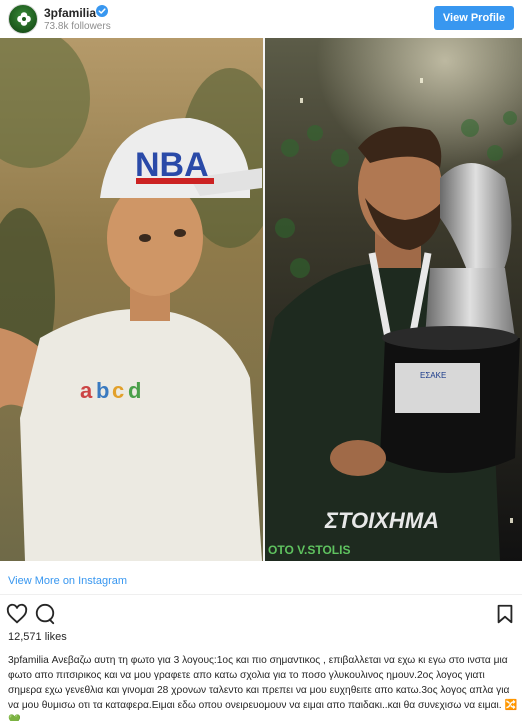 This screenshot has height=721, width=522. What do you see at coordinates (433, 375) in the screenshot?
I see `trophy-plaque: ΕΣΑΚΕ` at bounding box center [433, 375].